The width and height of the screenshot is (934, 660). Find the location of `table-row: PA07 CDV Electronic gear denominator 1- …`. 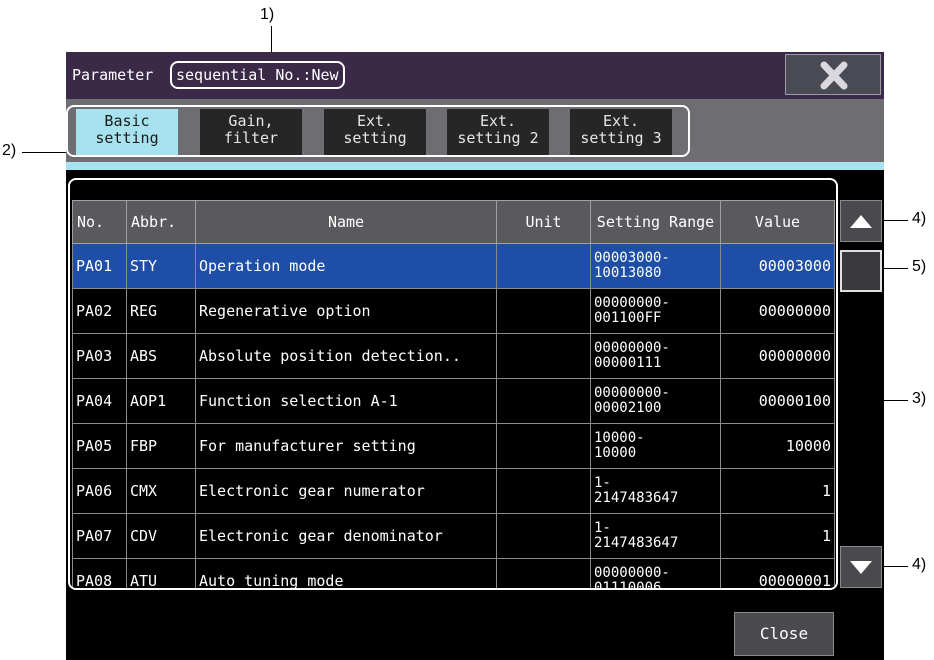

table-row: PA07 CDV Electronic gear denominator 1- … is located at coordinates (453, 536).